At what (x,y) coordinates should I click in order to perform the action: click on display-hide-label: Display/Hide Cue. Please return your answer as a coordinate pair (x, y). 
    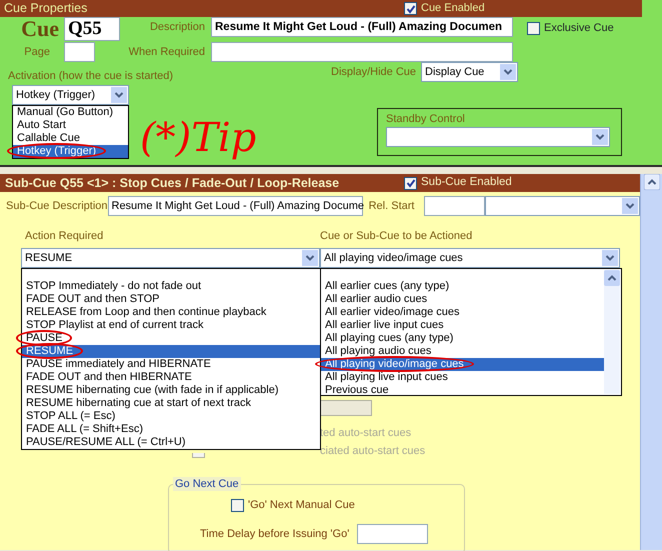
    Looking at the image, I should click on (374, 72).